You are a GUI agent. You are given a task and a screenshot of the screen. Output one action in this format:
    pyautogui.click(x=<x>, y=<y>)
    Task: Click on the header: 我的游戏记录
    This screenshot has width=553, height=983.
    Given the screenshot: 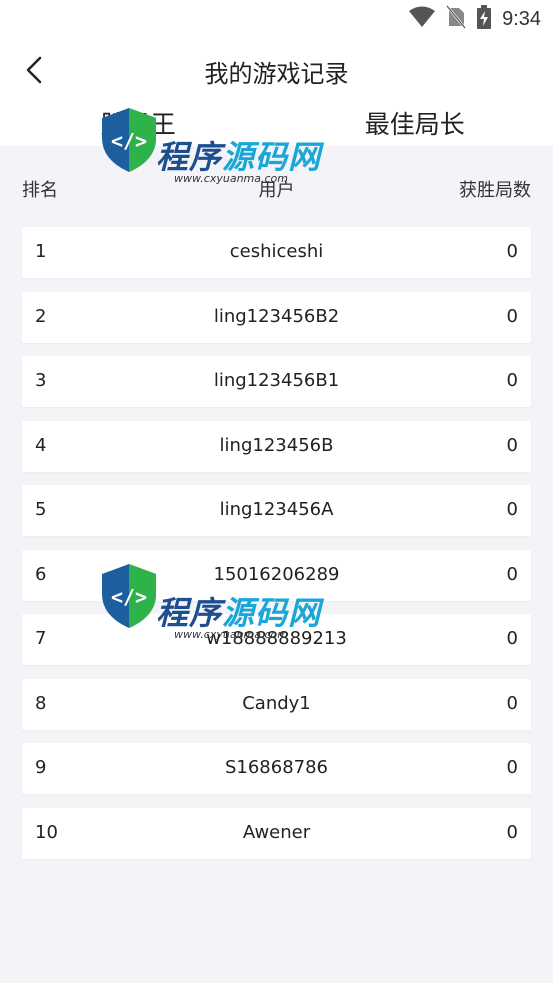 What is the action you would take?
    pyautogui.click(x=276, y=70)
    